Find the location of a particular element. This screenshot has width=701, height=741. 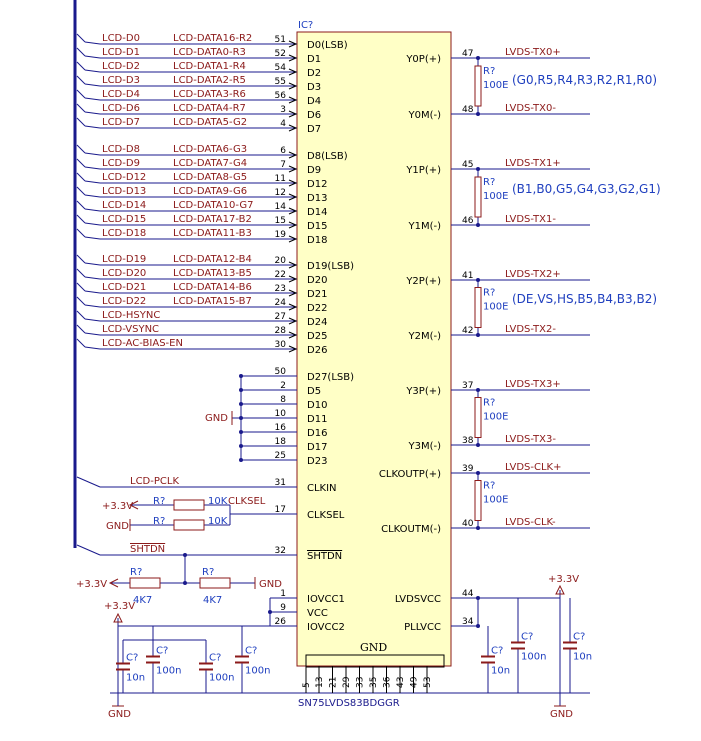

net-alias: LCD-DATA7-G4 is located at coordinates (210, 163).